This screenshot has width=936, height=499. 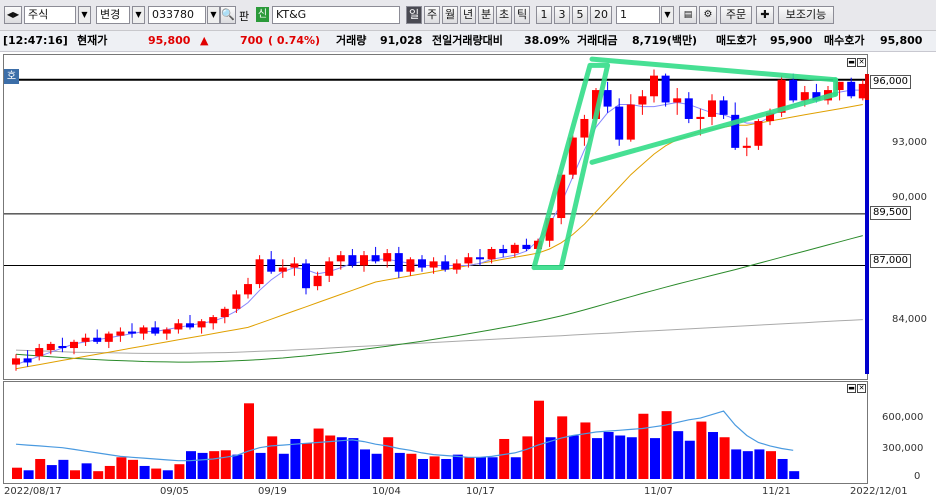 What do you see at coordinates (851, 62) in the screenshot?
I see `minimize-icon: ▬` at bounding box center [851, 62].